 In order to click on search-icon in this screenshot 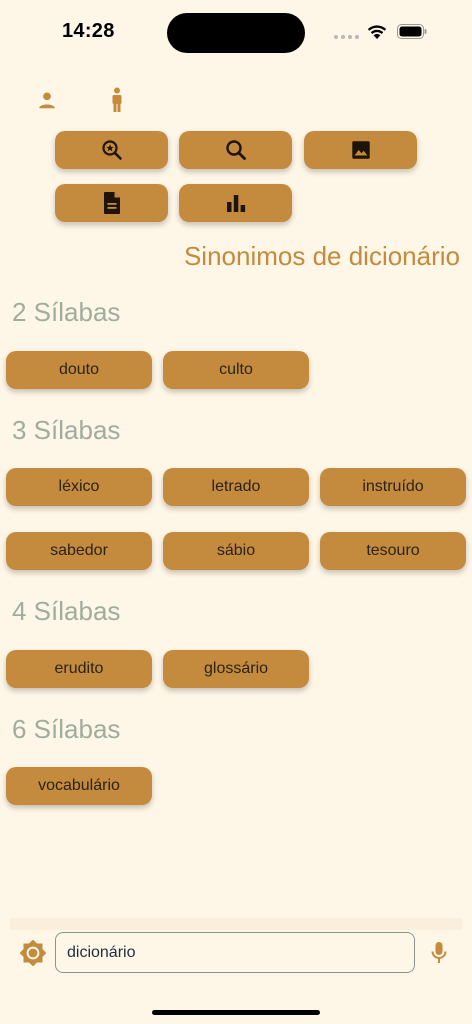, I will do `click(235, 150)`.